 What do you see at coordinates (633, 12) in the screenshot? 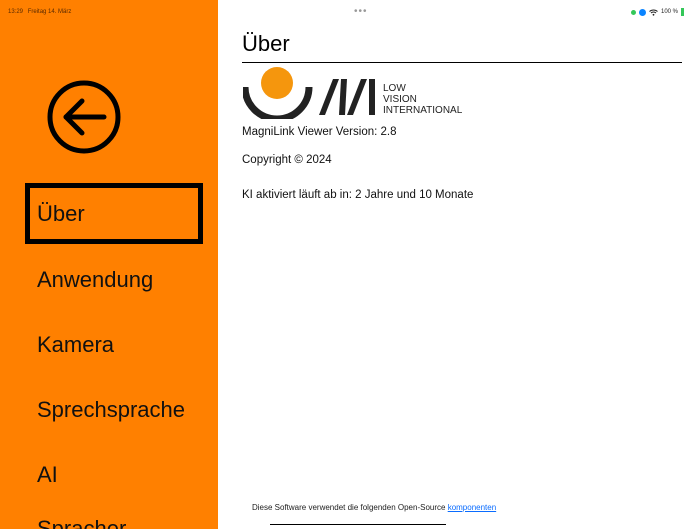
I see `camera-indicator-icon` at bounding box center [633, 12].